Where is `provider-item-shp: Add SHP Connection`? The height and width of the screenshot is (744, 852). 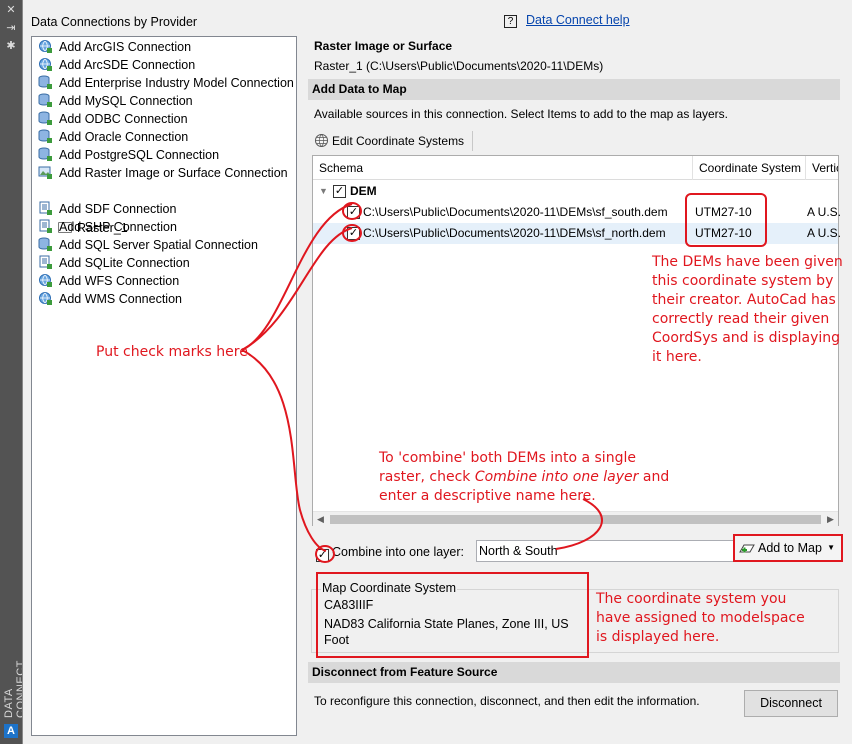
provider-item-shp: Add SHP Connection is located at coordinates (107, 227).